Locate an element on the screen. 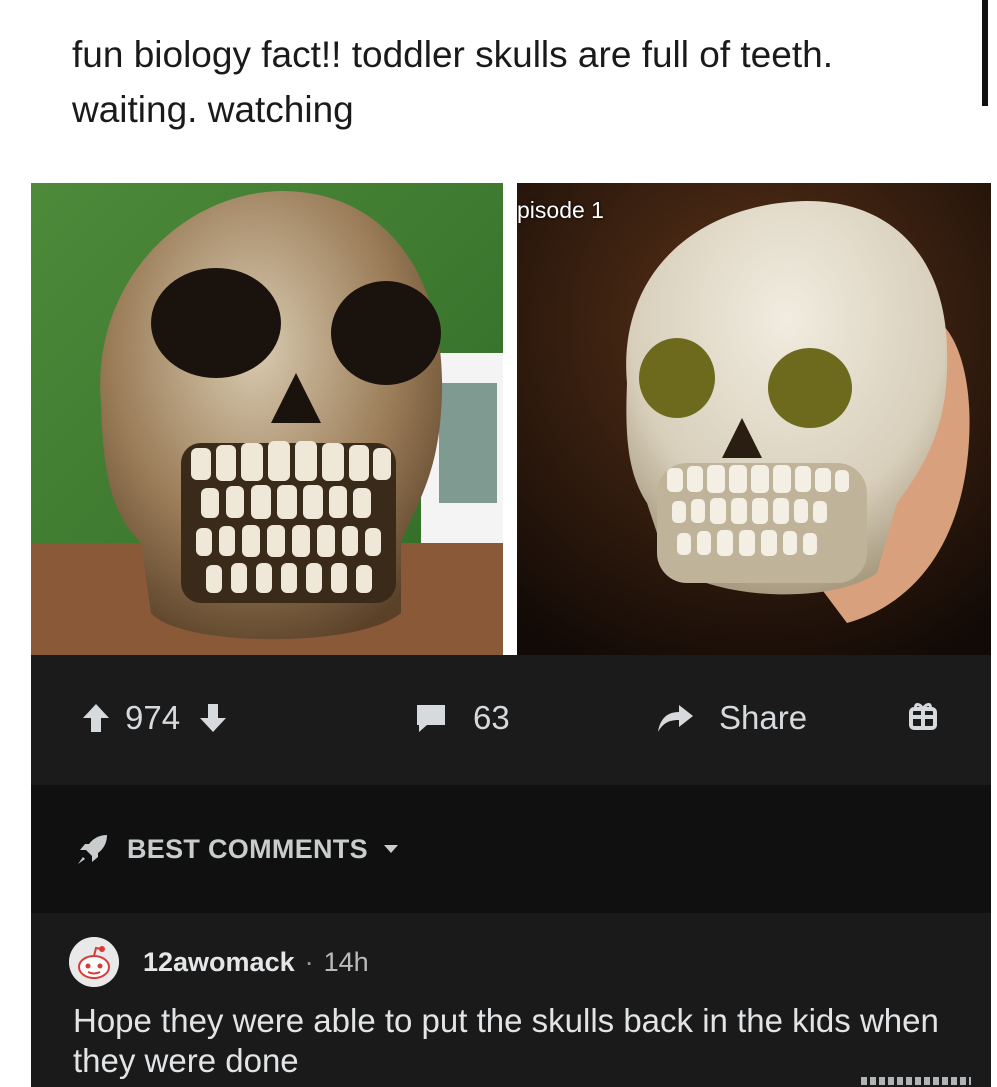  comment-author: 12awomack is located at coordinates (219, 962).